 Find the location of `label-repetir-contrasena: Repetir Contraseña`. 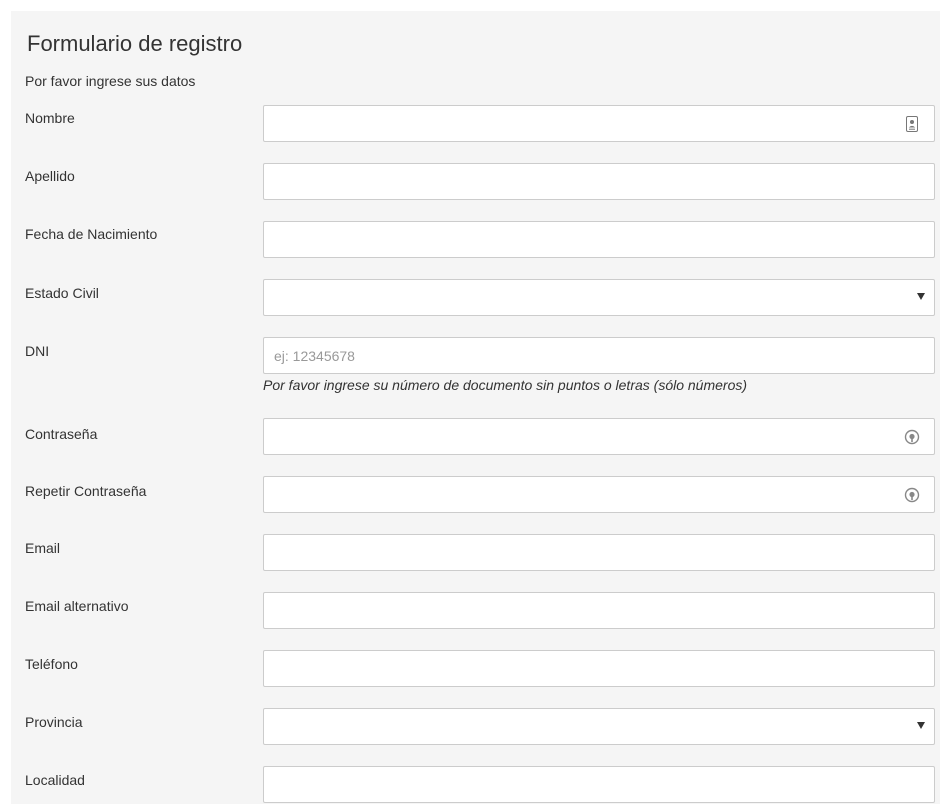

label-repetir-contrasena: Repetir Contraseña is located at coordinates (86, 491).